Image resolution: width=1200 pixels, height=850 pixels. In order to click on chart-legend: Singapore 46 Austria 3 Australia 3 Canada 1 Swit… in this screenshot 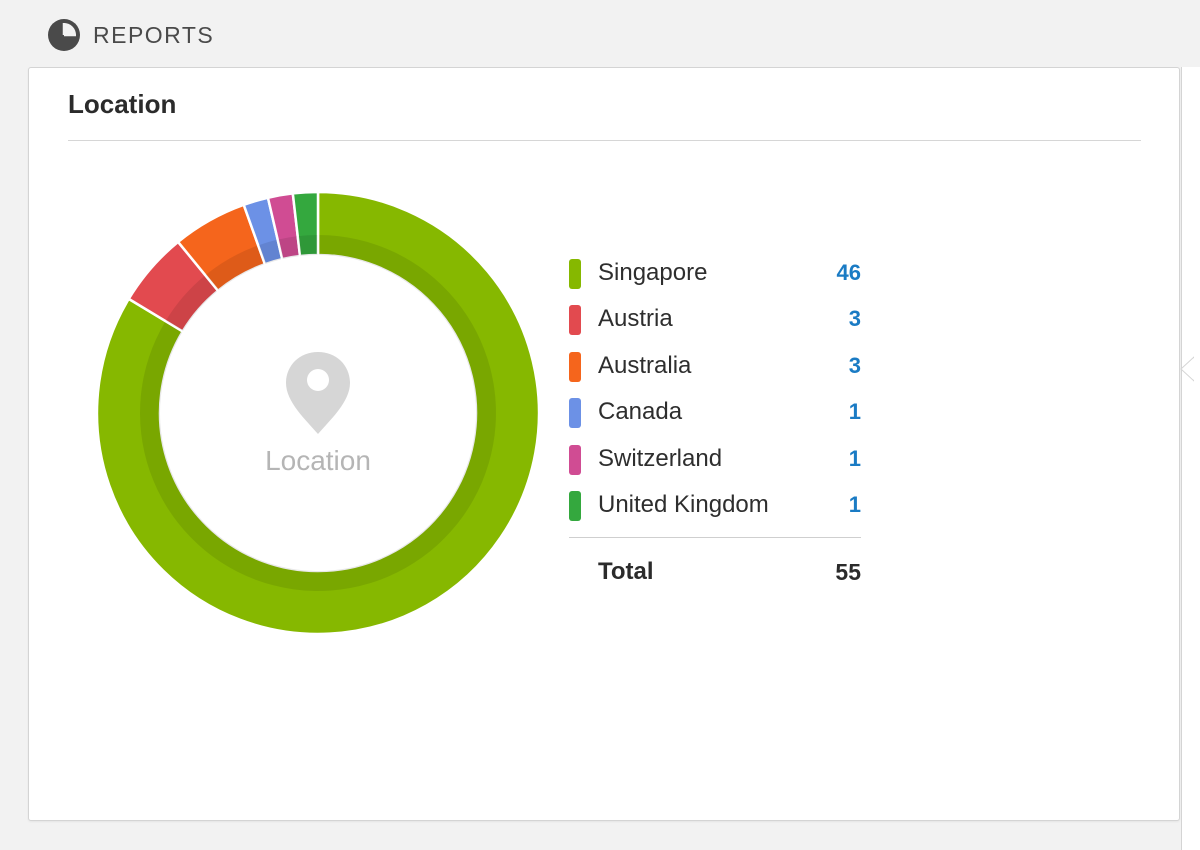, I will do `click(715, 395)`.